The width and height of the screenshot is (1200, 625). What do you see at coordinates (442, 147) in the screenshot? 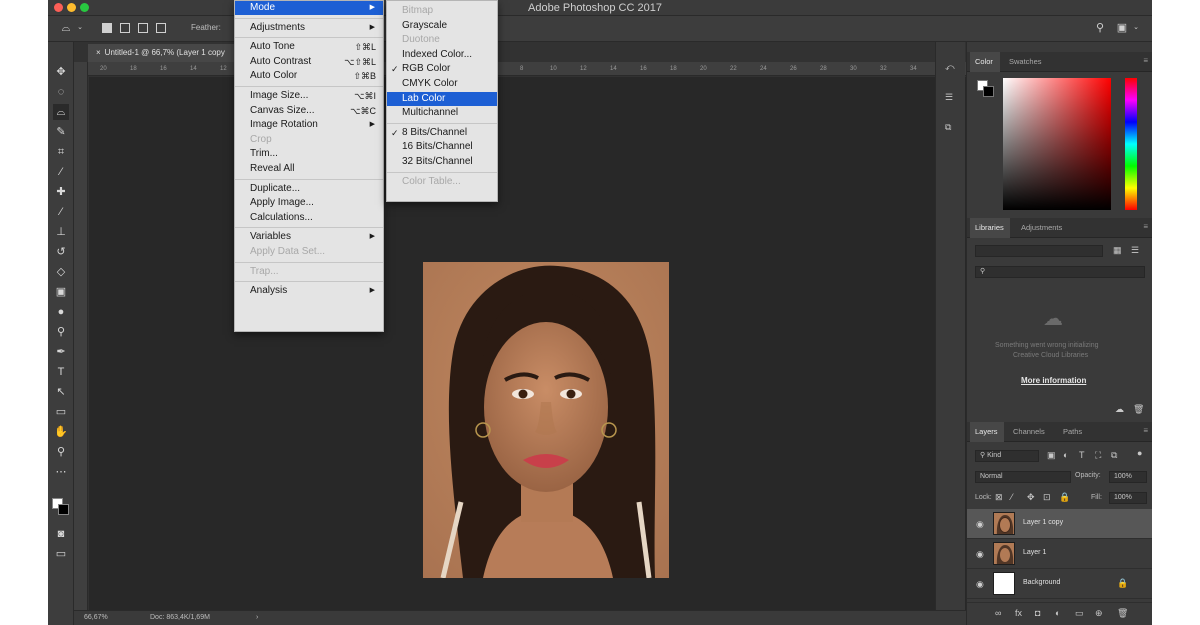
I see `menu-item-16-bits-channel: 16 Bits/Channel` at bounding box center [442, 147].